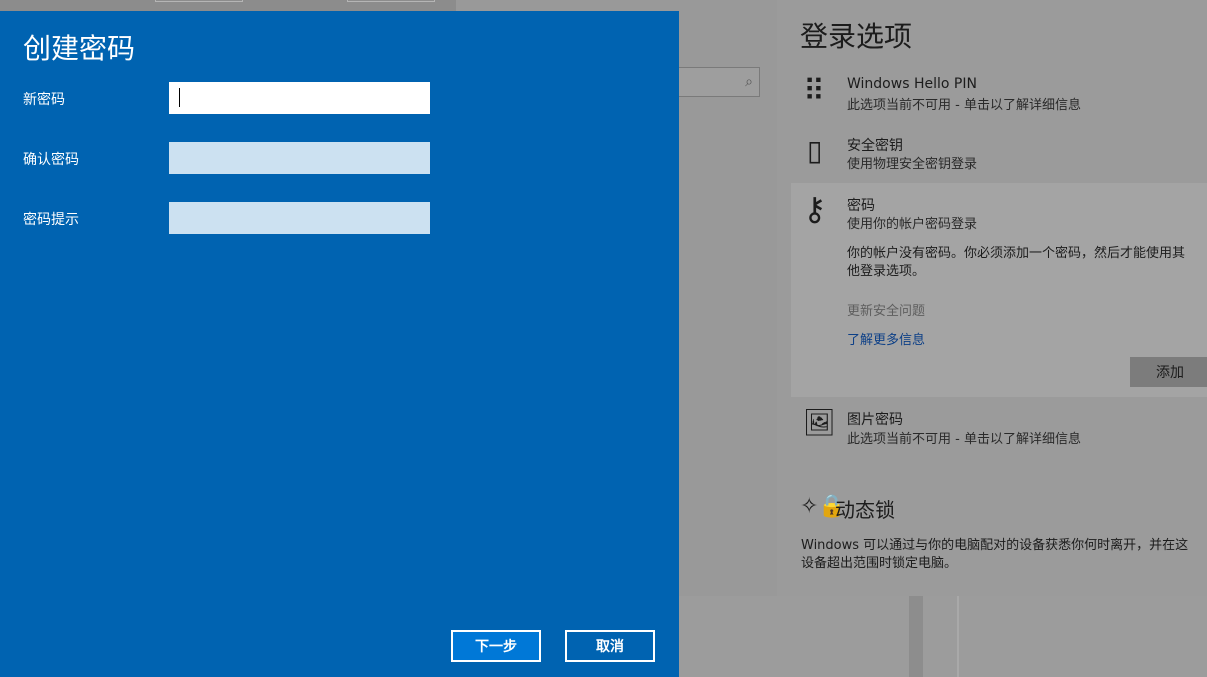 The width and height of the screenshot is (1207, 677). Describe the element at coordinates (875, 420) in the screenshot. I see `option-title: 图片密码` at that location.